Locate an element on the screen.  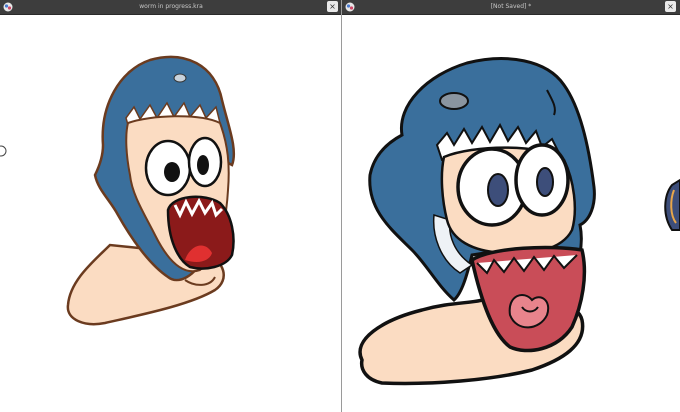
window-title: worm in progress.kra is located at coordinates (171, 6).